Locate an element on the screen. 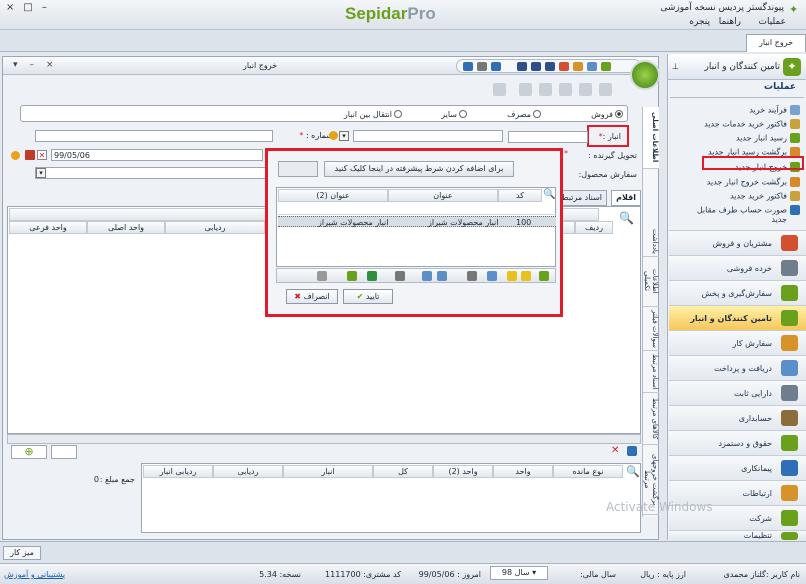 This screenshot has height=584, width=806. module-customers-sales: مشتریان و فروش is located at coordinates (737, 242).